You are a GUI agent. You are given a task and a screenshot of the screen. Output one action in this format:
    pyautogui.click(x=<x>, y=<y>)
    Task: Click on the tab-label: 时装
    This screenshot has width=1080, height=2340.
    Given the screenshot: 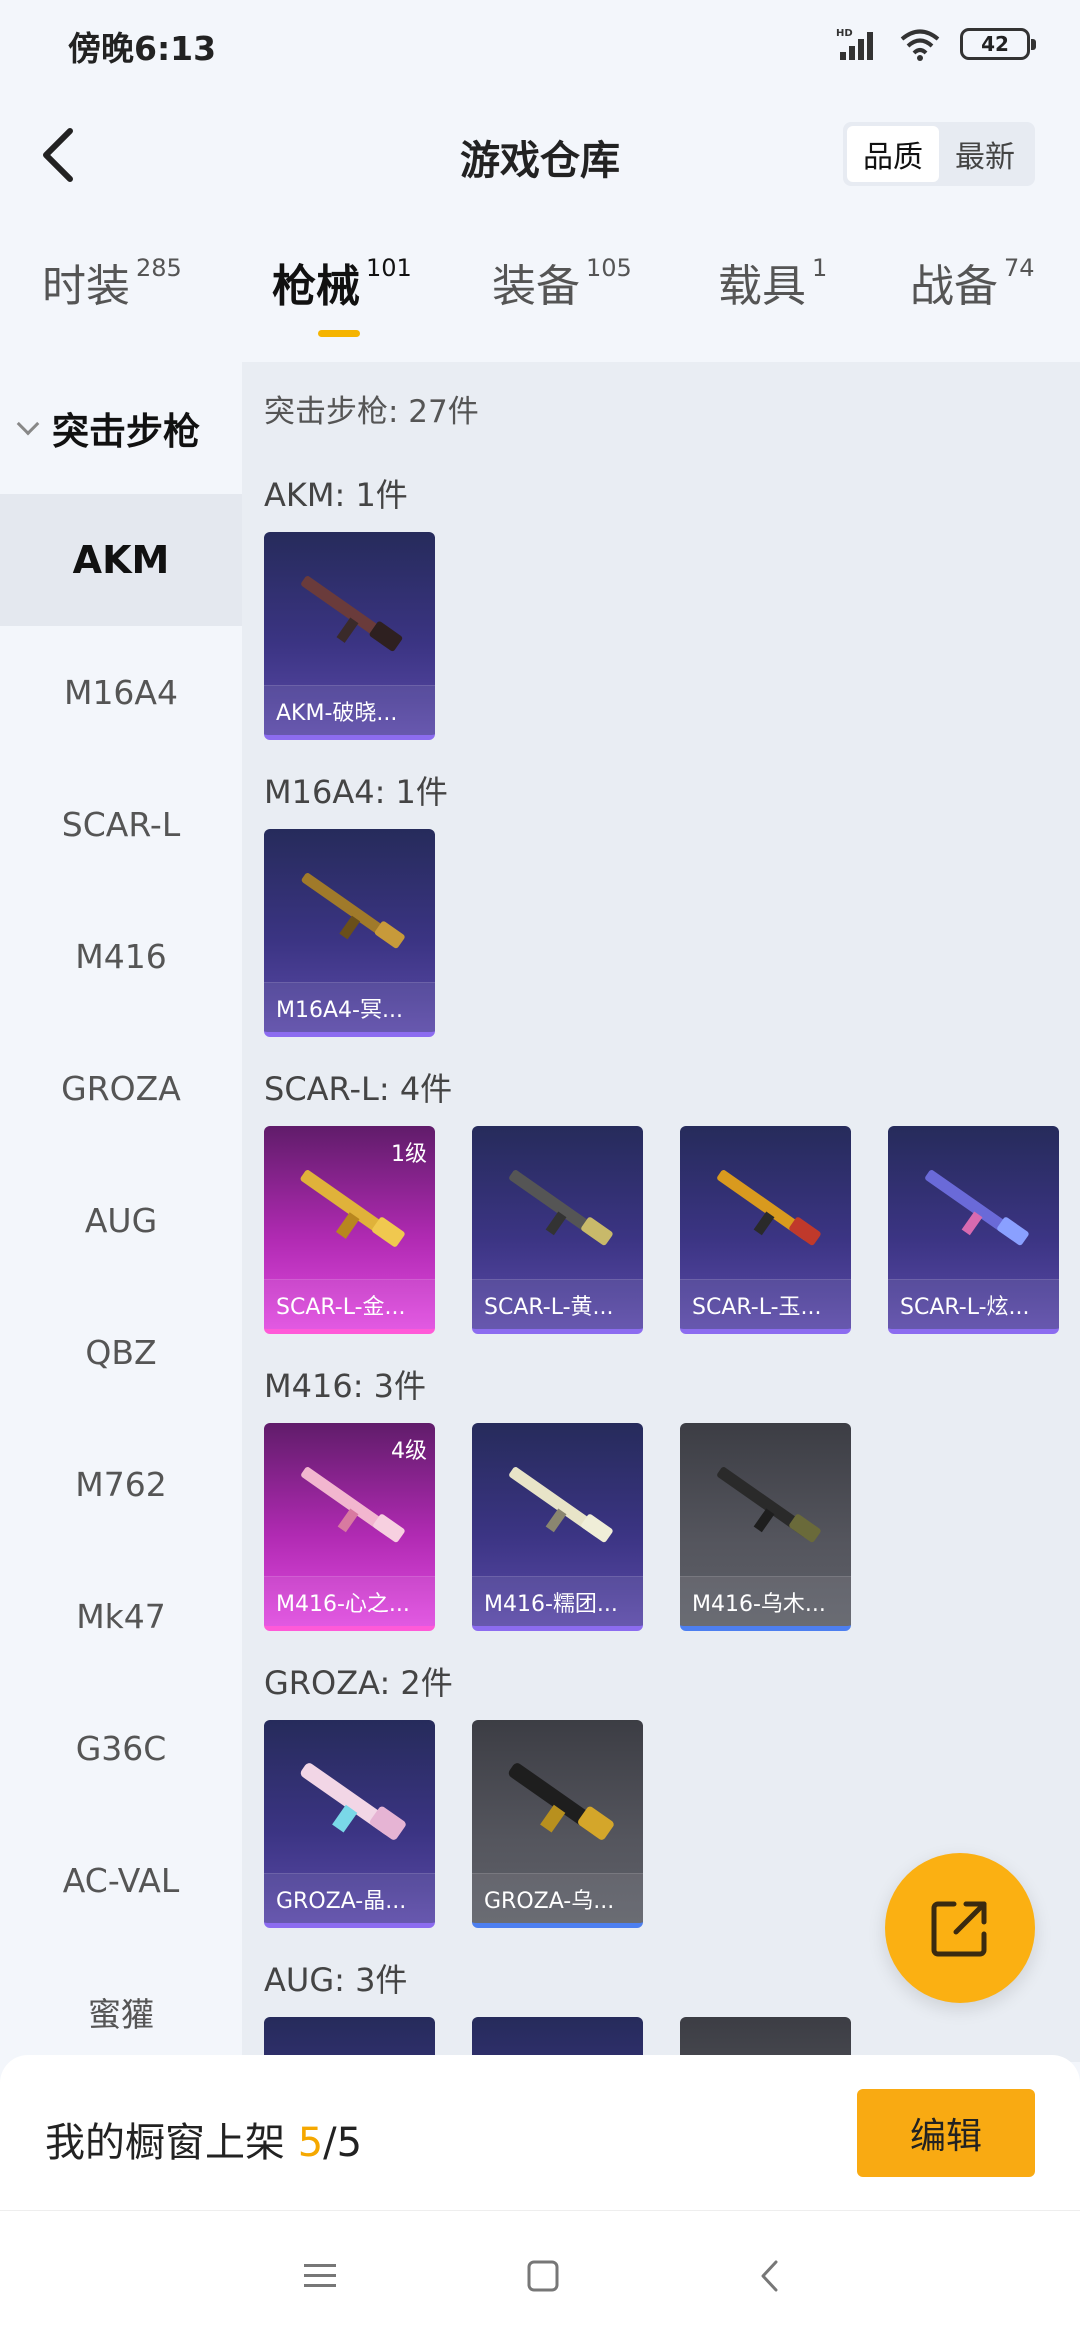 What is the action you would take?
    pyautogui.click(x=86, y=286)
    